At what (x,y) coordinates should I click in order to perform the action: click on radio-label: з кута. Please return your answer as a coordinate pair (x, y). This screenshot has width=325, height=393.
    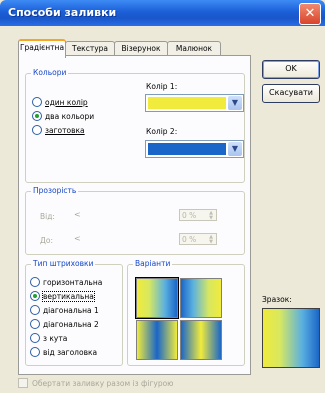
    Looking at the image, I should click on (55, 338).